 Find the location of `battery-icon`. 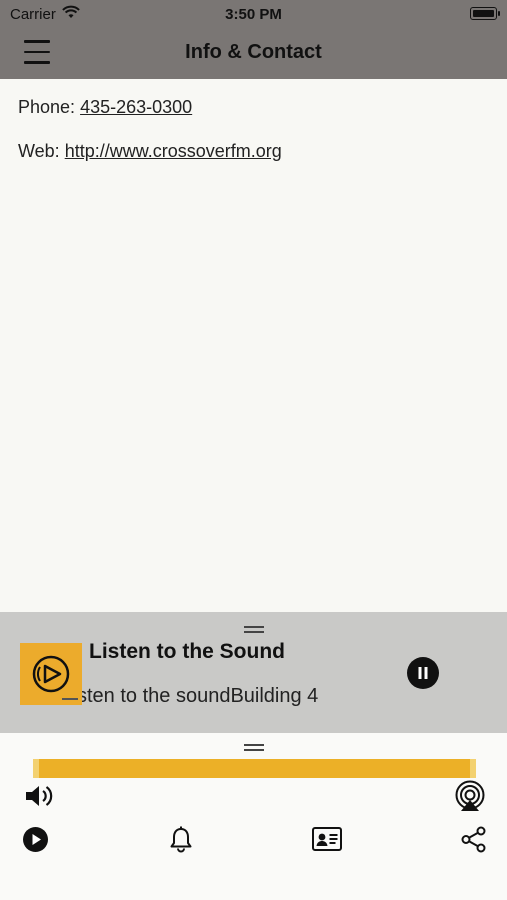

battery-icon is located at coordinates (485, 13).